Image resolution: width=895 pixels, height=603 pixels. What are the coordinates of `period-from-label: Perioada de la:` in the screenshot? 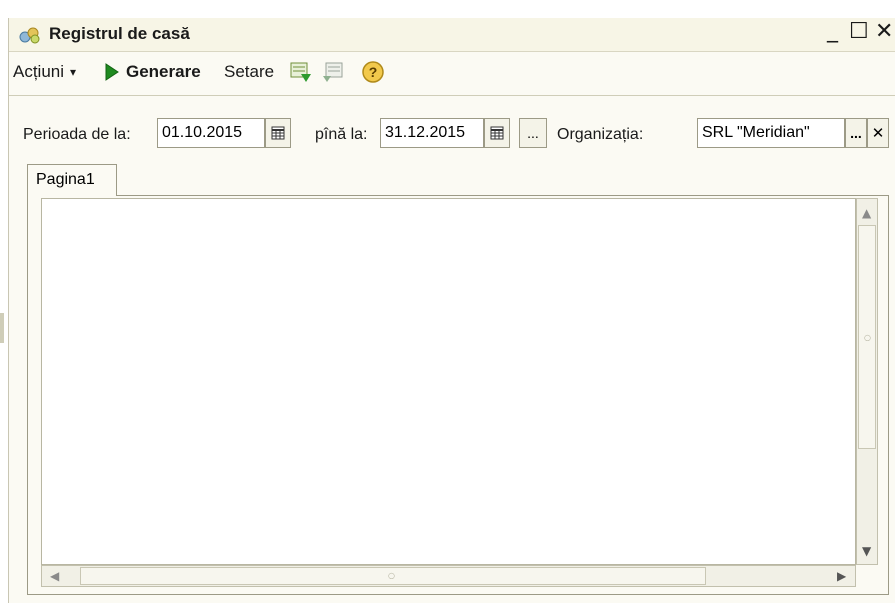 It's located at (77, 134).